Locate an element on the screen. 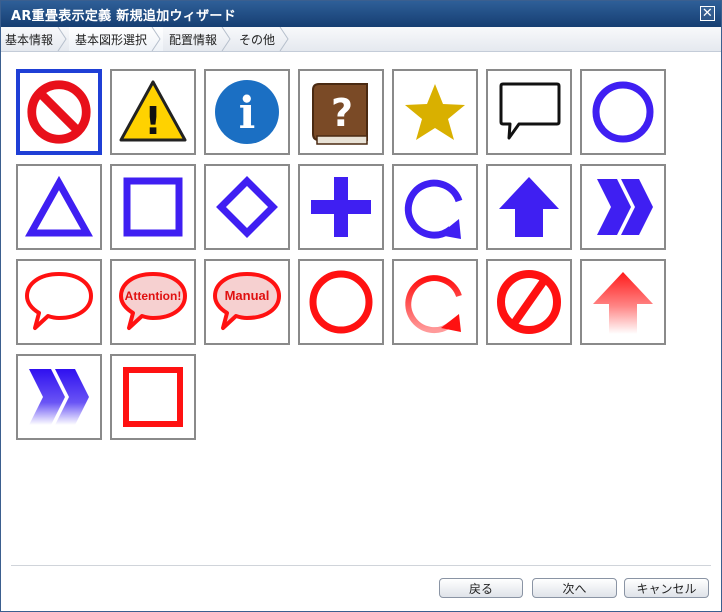 This screenshot has width=722, height=612. back-button: 戻る is located at coordinates (481, 588).